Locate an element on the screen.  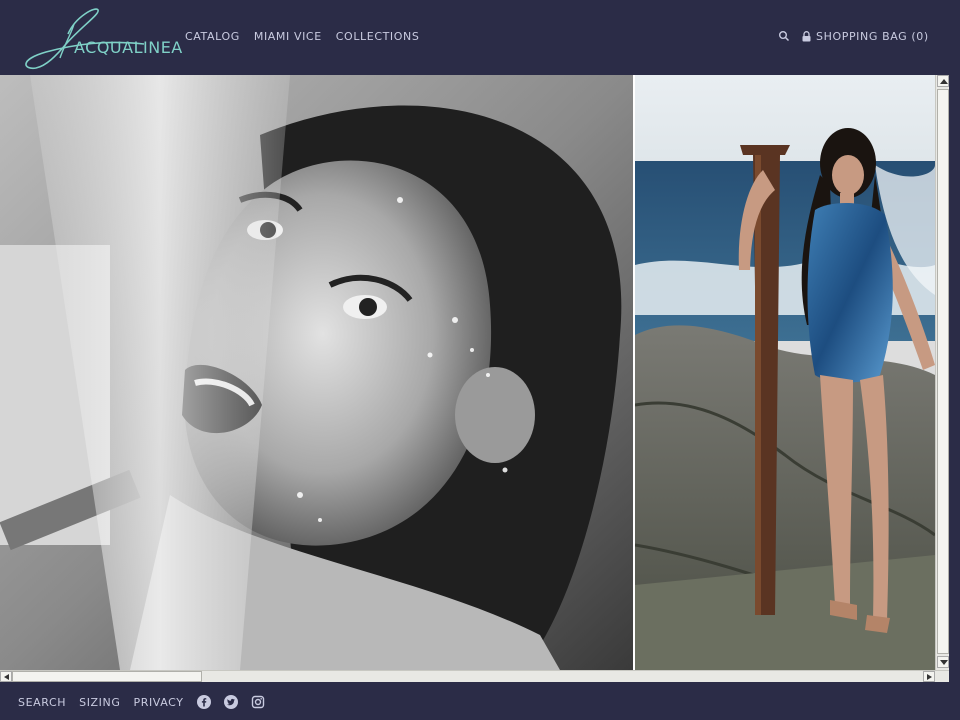
nav-item-miami-vice: MIAMI VICE is located at coordinates (288, 36).